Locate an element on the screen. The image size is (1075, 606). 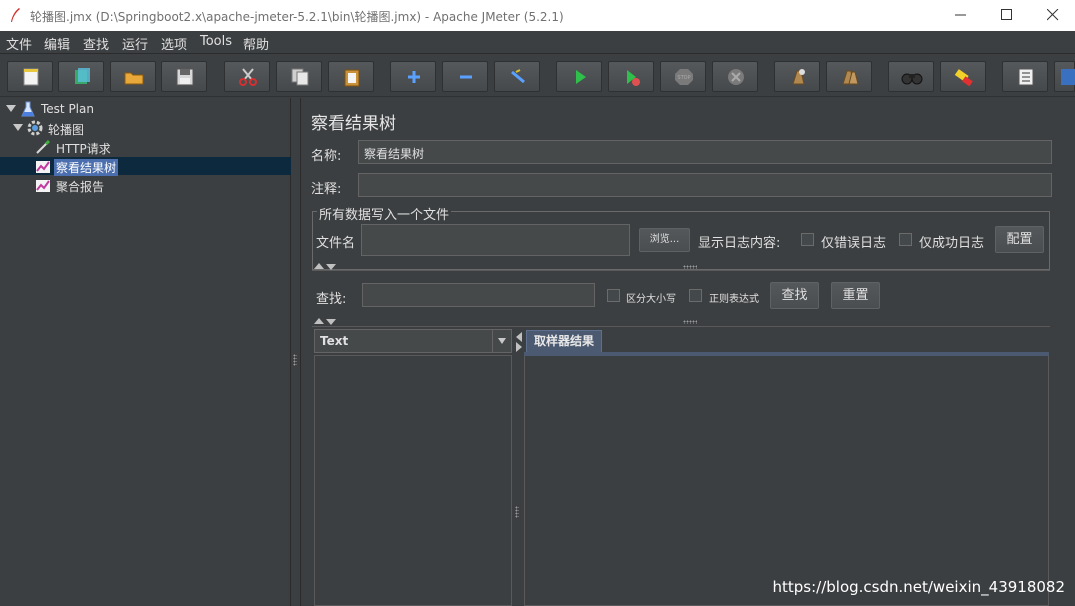
paste-icon is located at coordinates (352, 78).